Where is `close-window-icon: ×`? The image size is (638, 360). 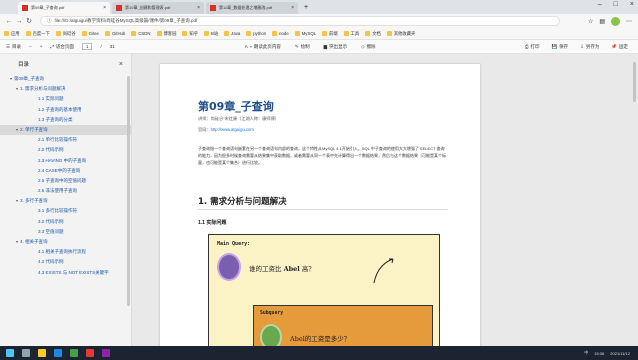
close-window-icon: × is located at coordinates (632, 4).